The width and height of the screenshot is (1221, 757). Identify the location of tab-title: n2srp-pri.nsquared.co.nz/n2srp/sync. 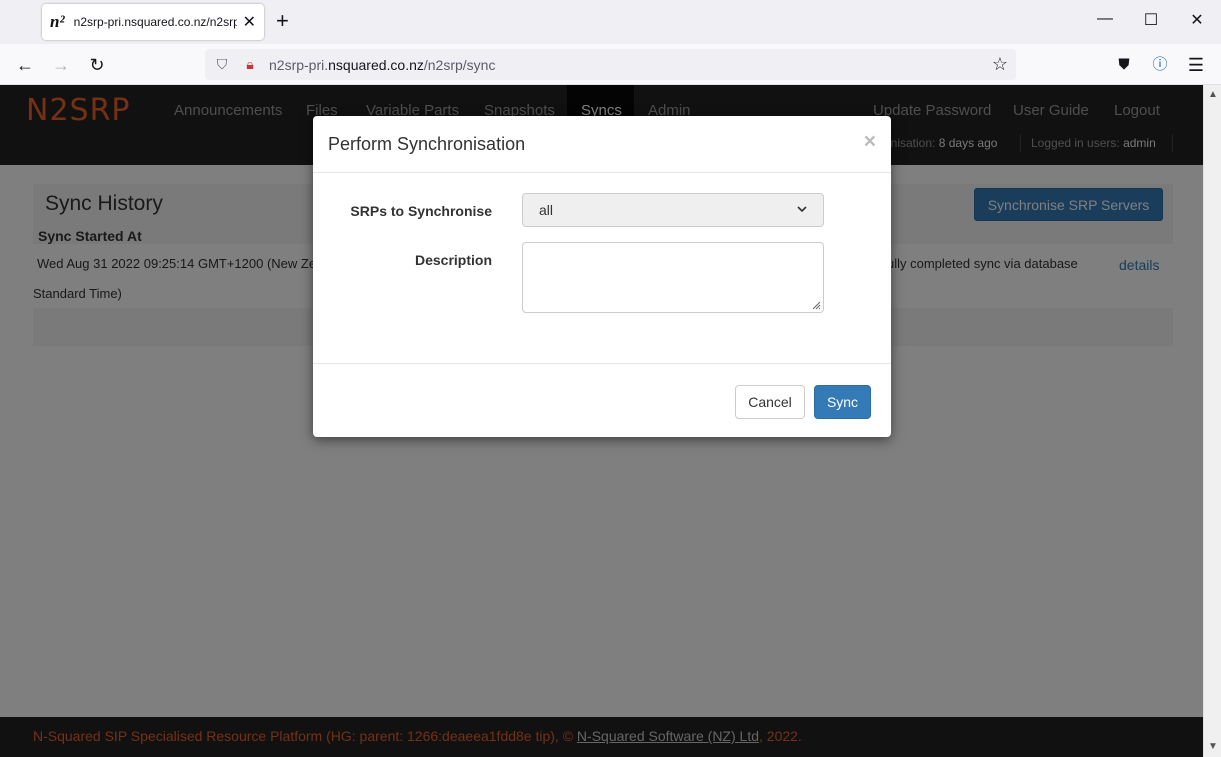
(155, 22).